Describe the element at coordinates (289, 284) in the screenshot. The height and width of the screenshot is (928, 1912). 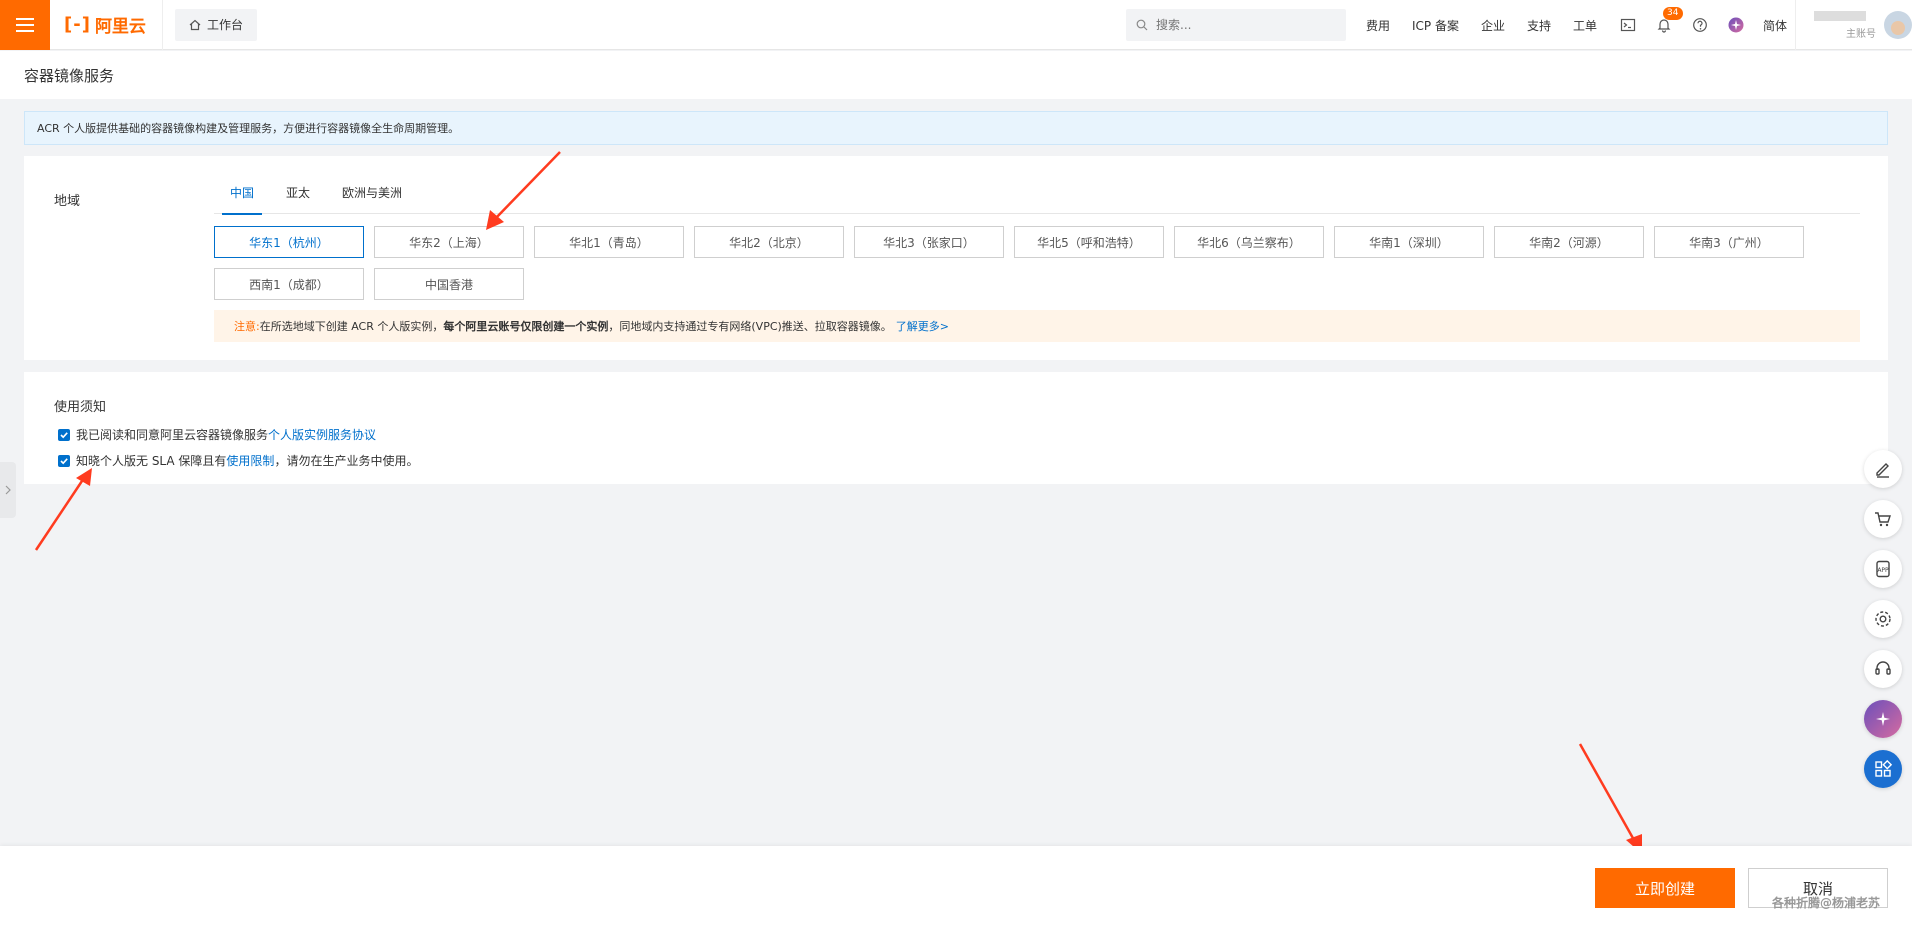
I see `region-option-chengdu: 西南1（成都）` at that location.